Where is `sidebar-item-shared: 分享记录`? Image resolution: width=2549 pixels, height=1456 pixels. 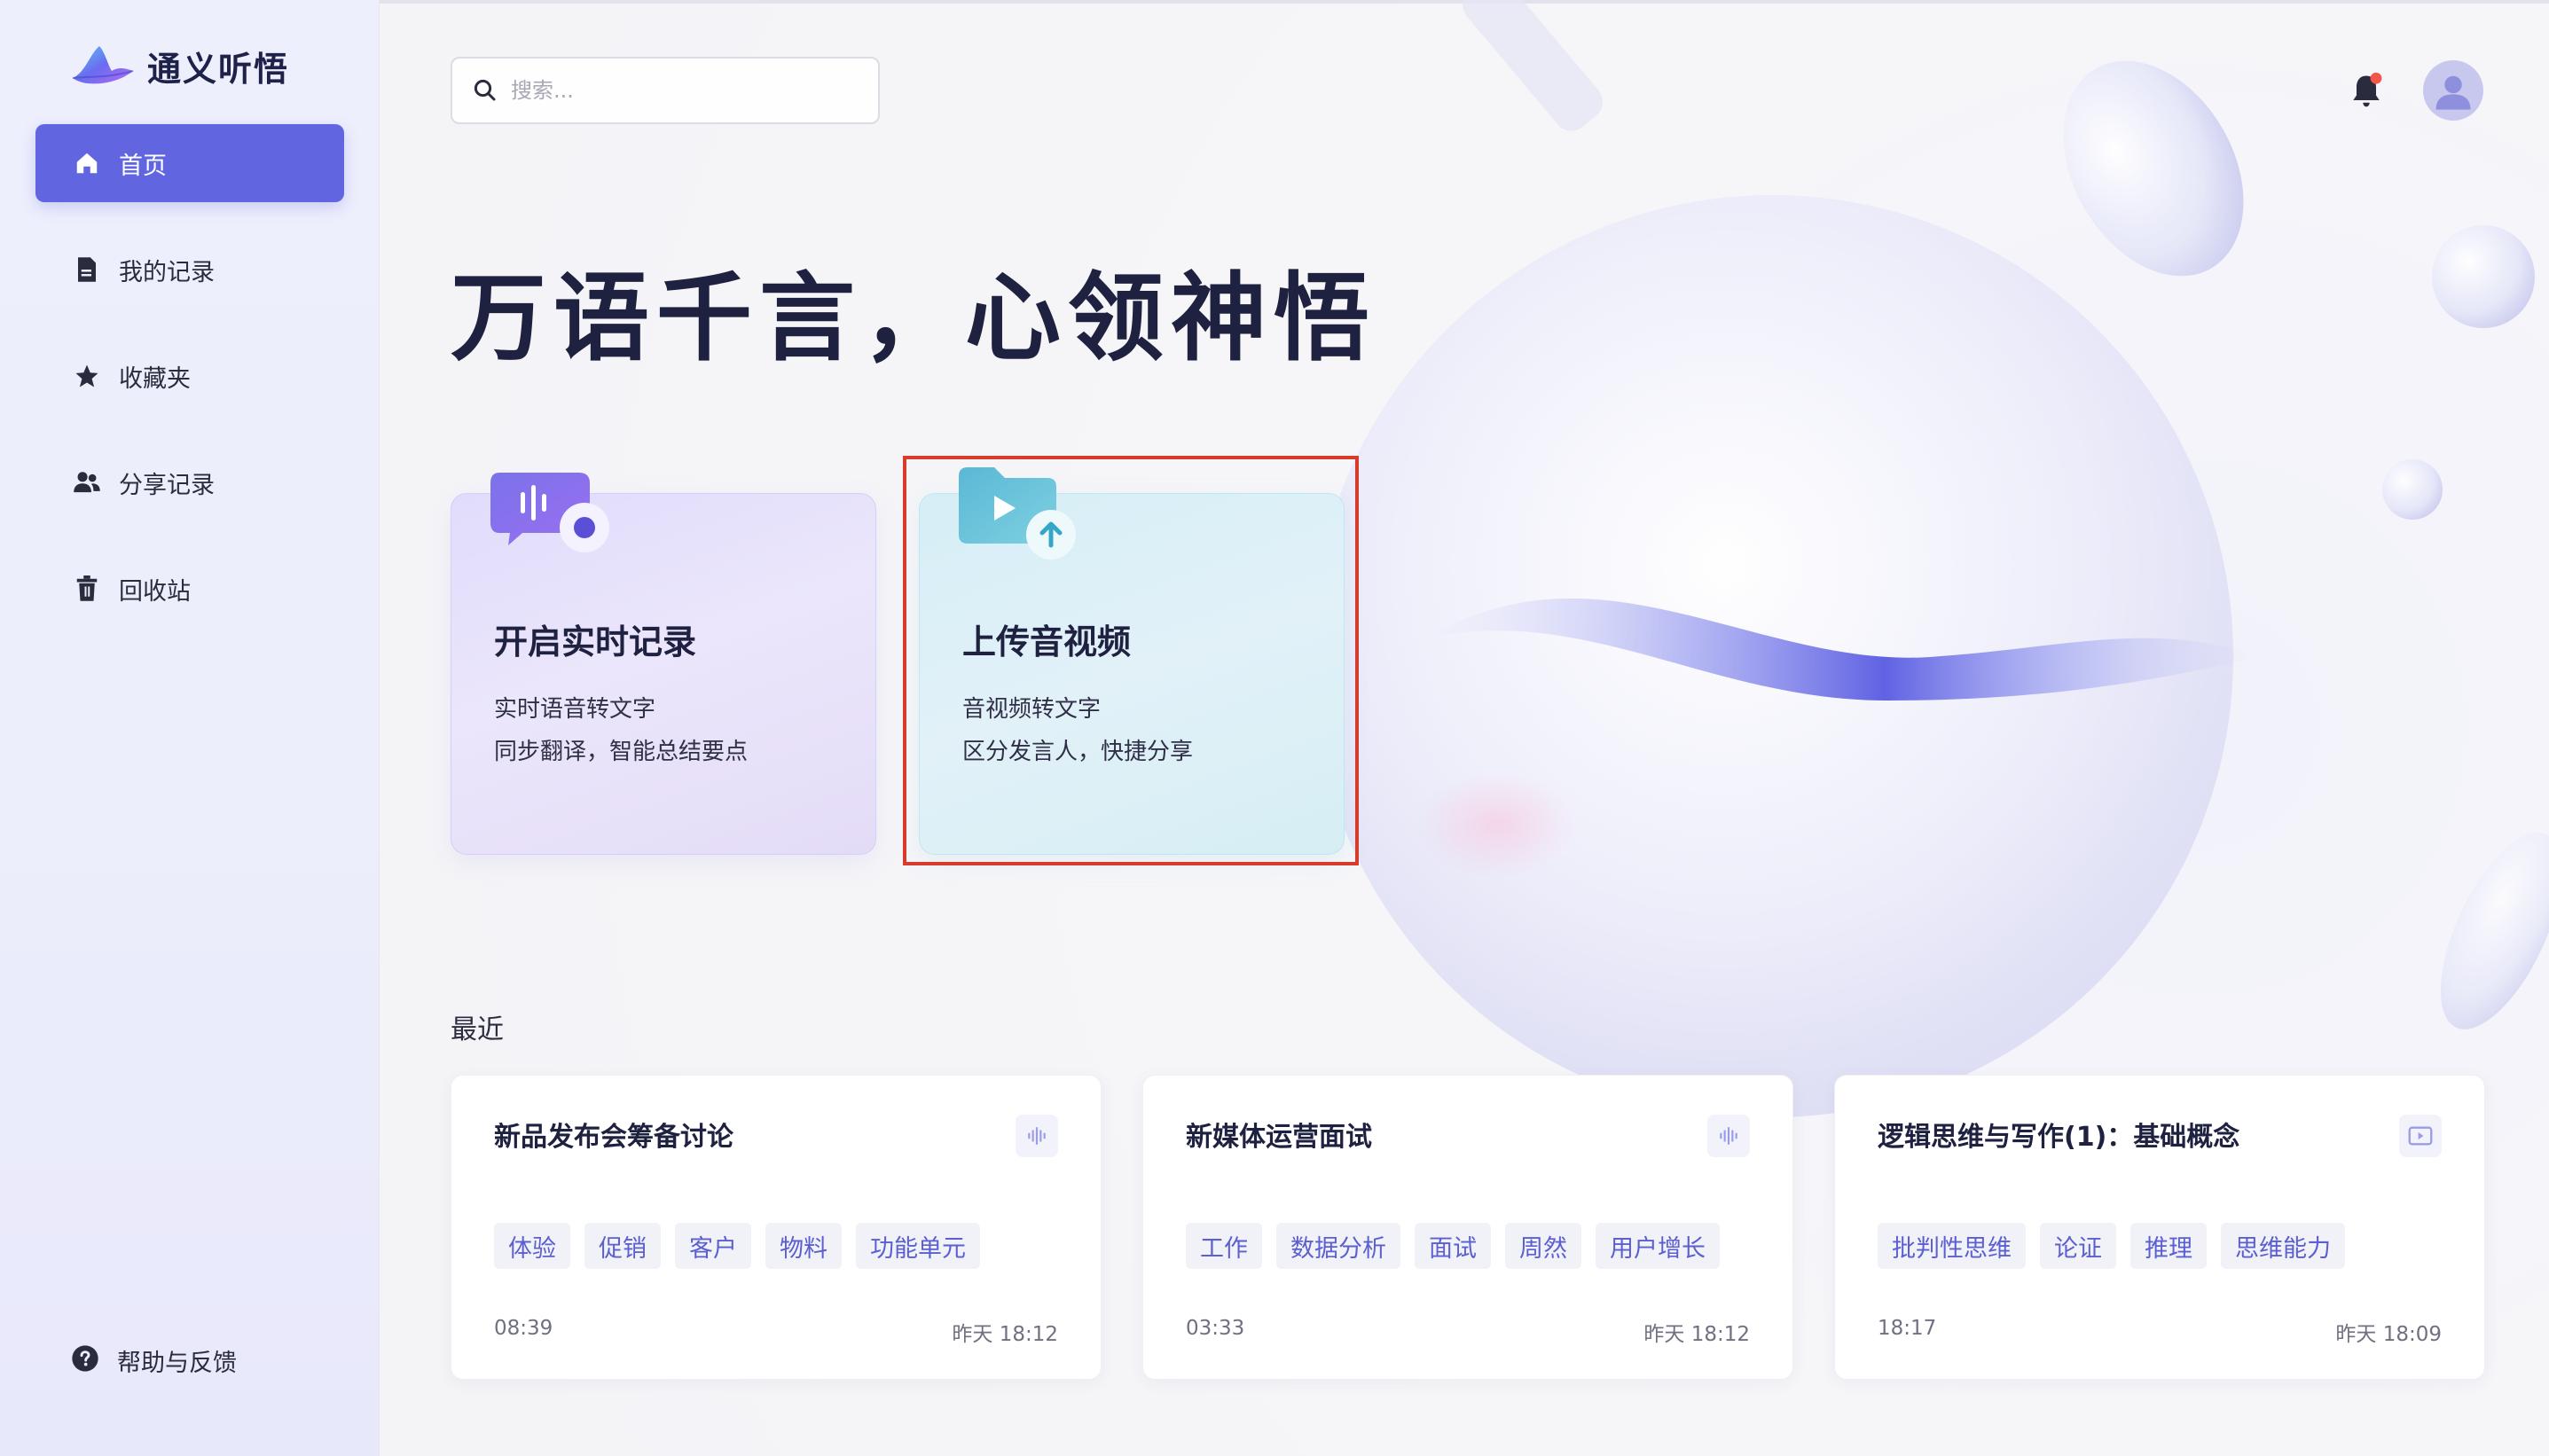 sidebar-item-shared: 分享记录 is located at coordinates (189, 482).